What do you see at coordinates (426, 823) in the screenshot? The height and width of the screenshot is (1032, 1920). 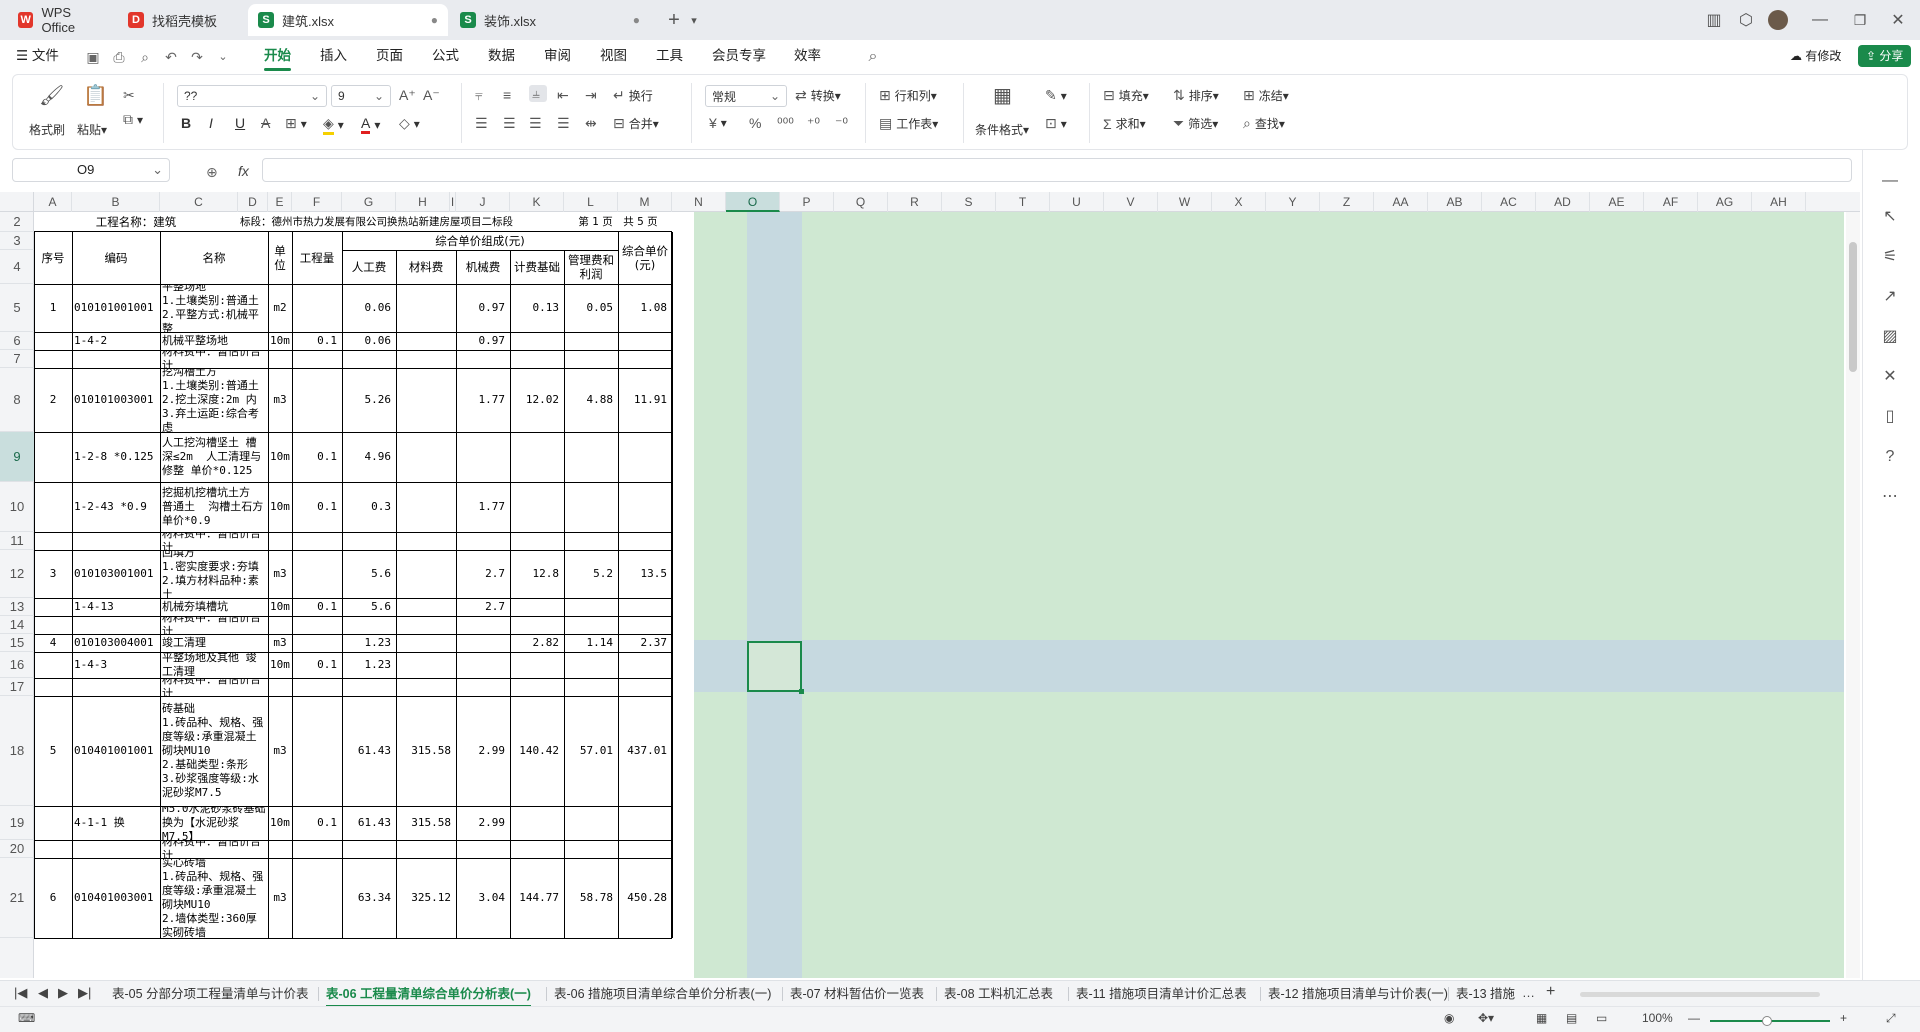 I see `cell-material: 315.58` at bounding box center [426, 823].